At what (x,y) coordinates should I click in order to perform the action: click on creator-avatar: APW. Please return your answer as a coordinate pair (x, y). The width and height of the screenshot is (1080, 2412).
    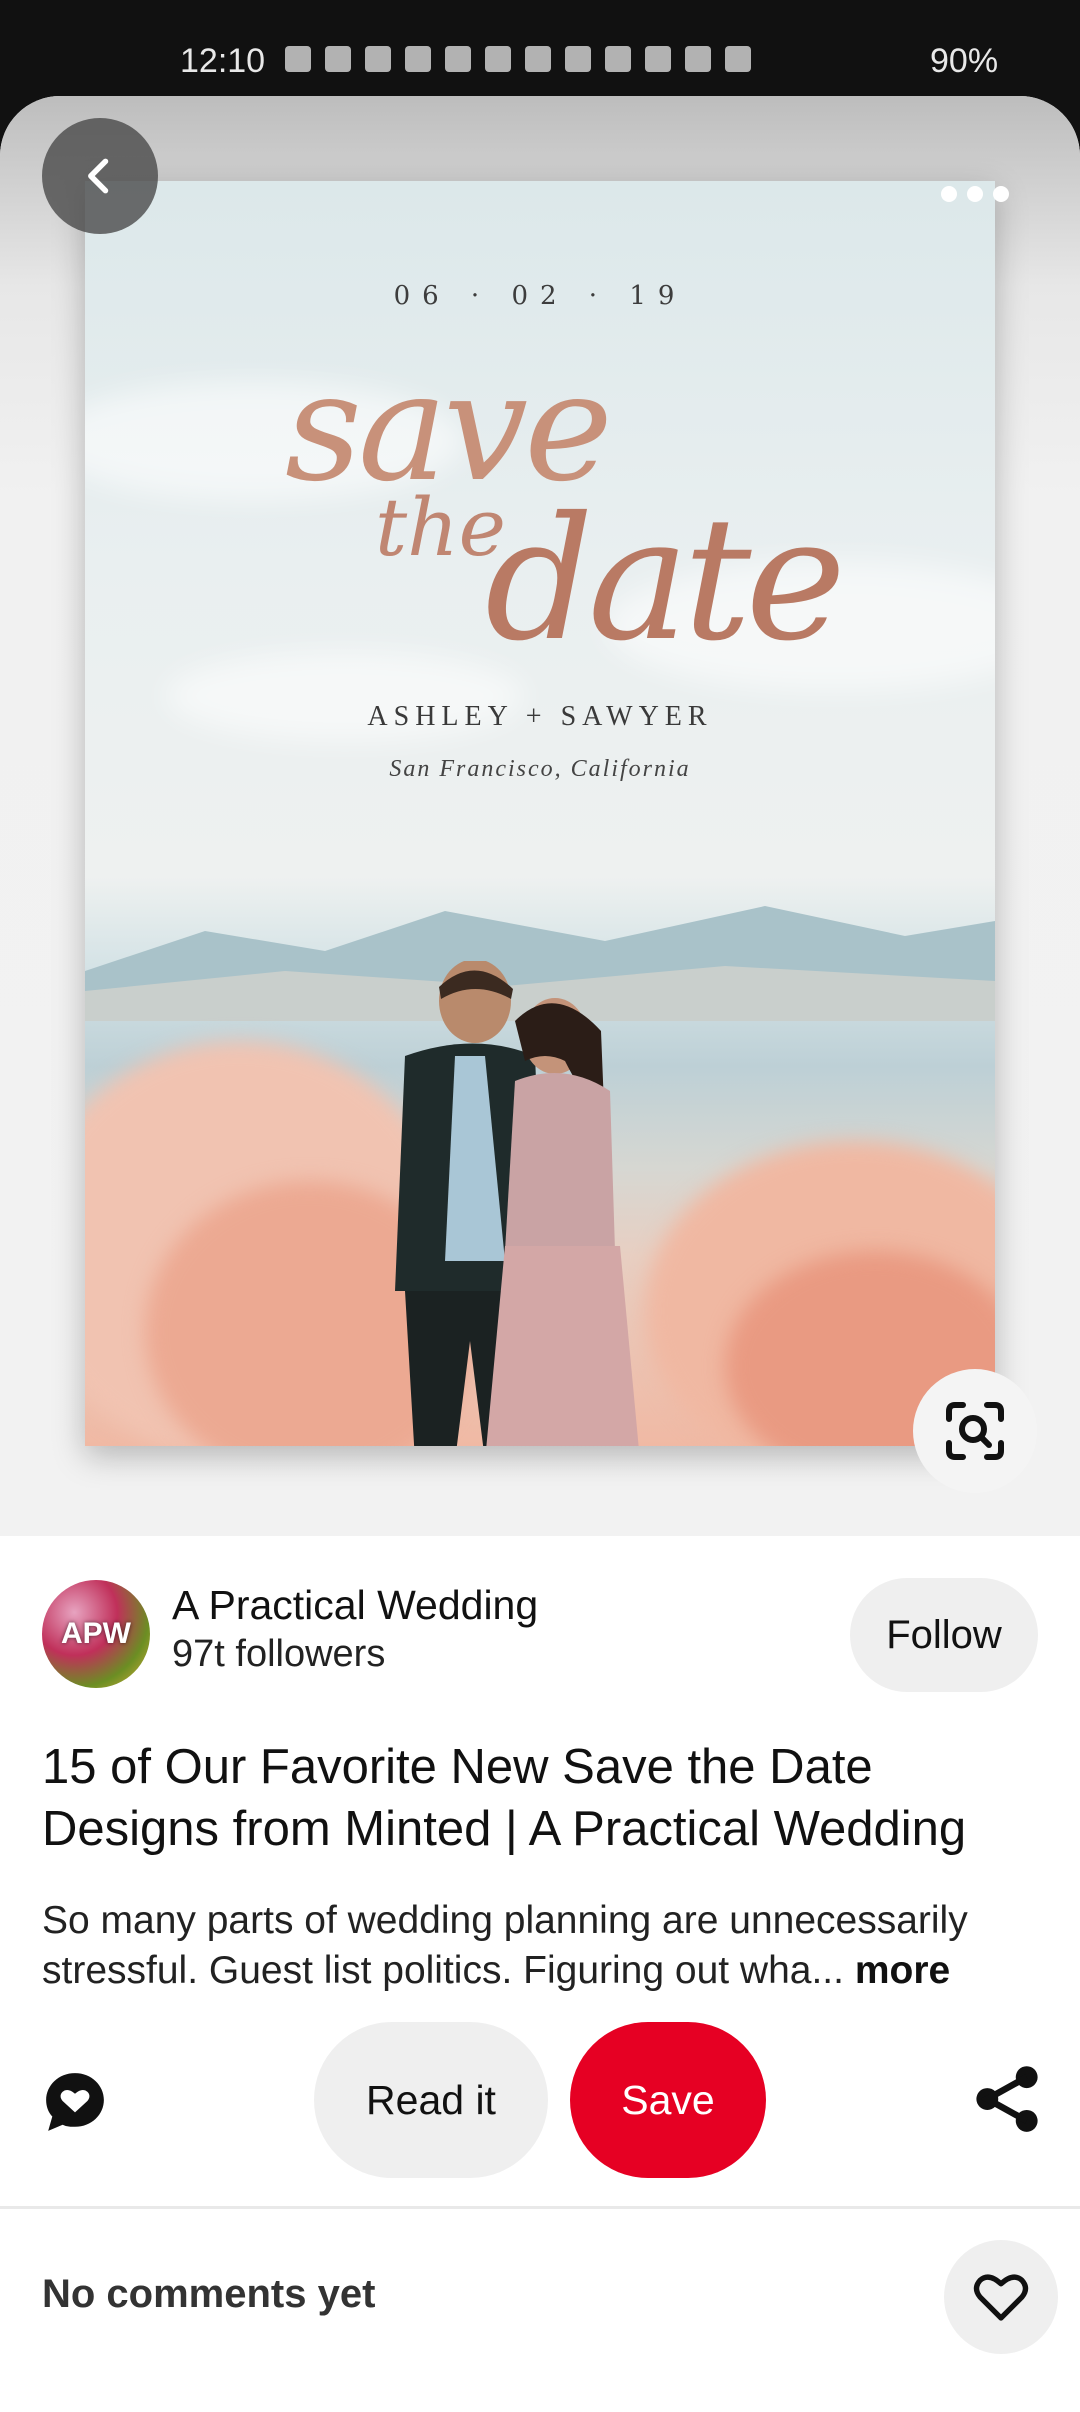
    Looking at the image, I should click on (96, 1634).